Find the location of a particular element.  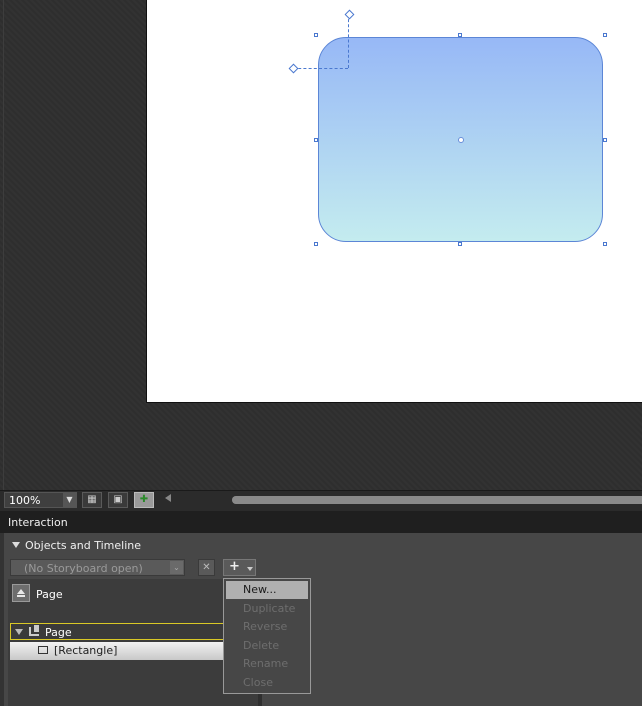

menu-item-delete: Delete is located at coordinates (261, 645).